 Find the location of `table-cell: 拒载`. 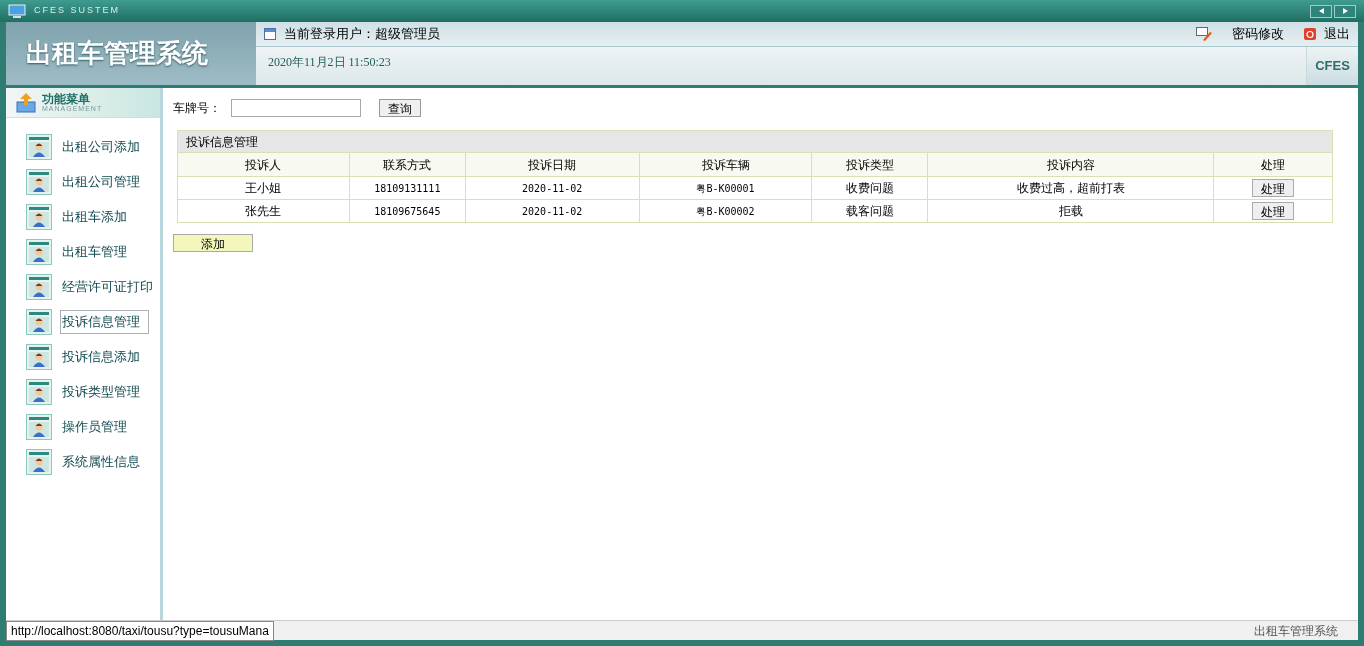

table-cell: 拒载 is located at coordinates (1071, 211).